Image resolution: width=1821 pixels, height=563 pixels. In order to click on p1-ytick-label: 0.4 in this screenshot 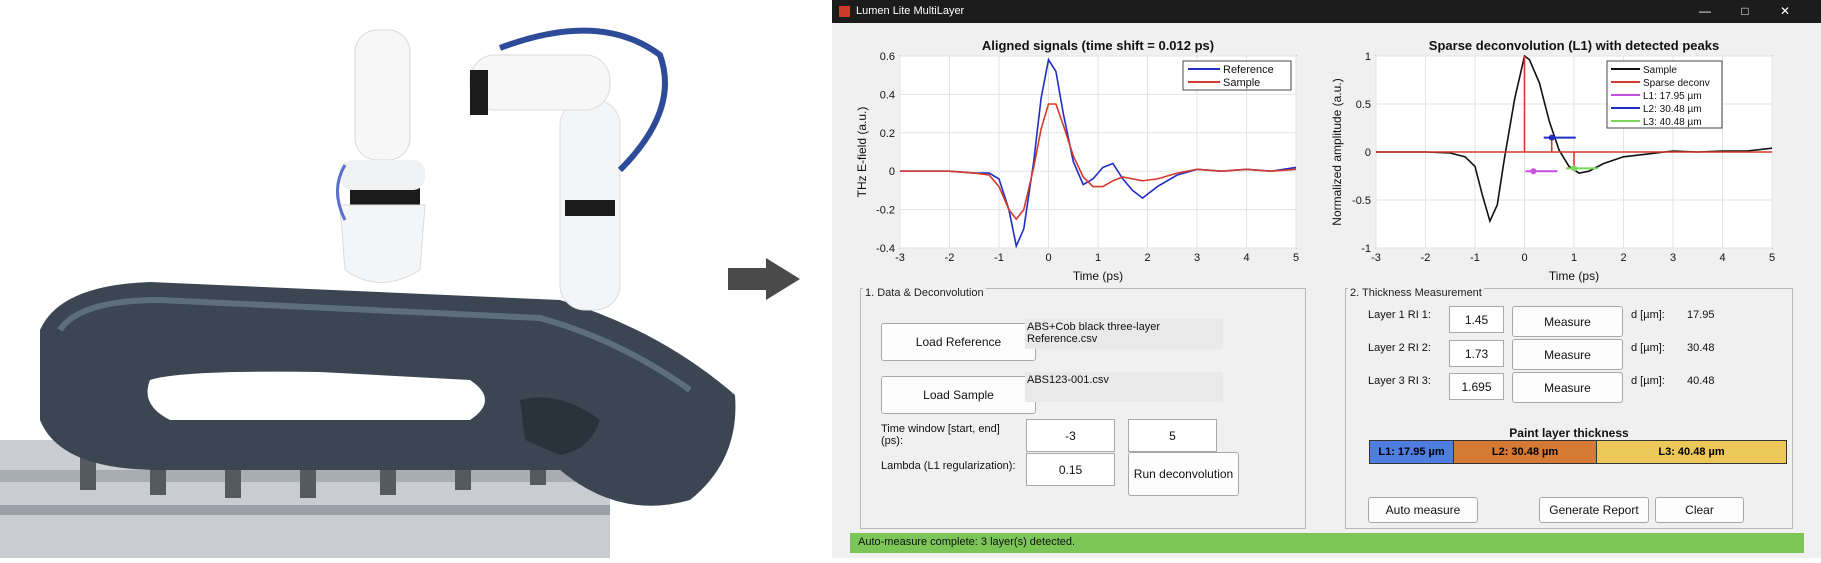, I will do `click(887, 95)`.